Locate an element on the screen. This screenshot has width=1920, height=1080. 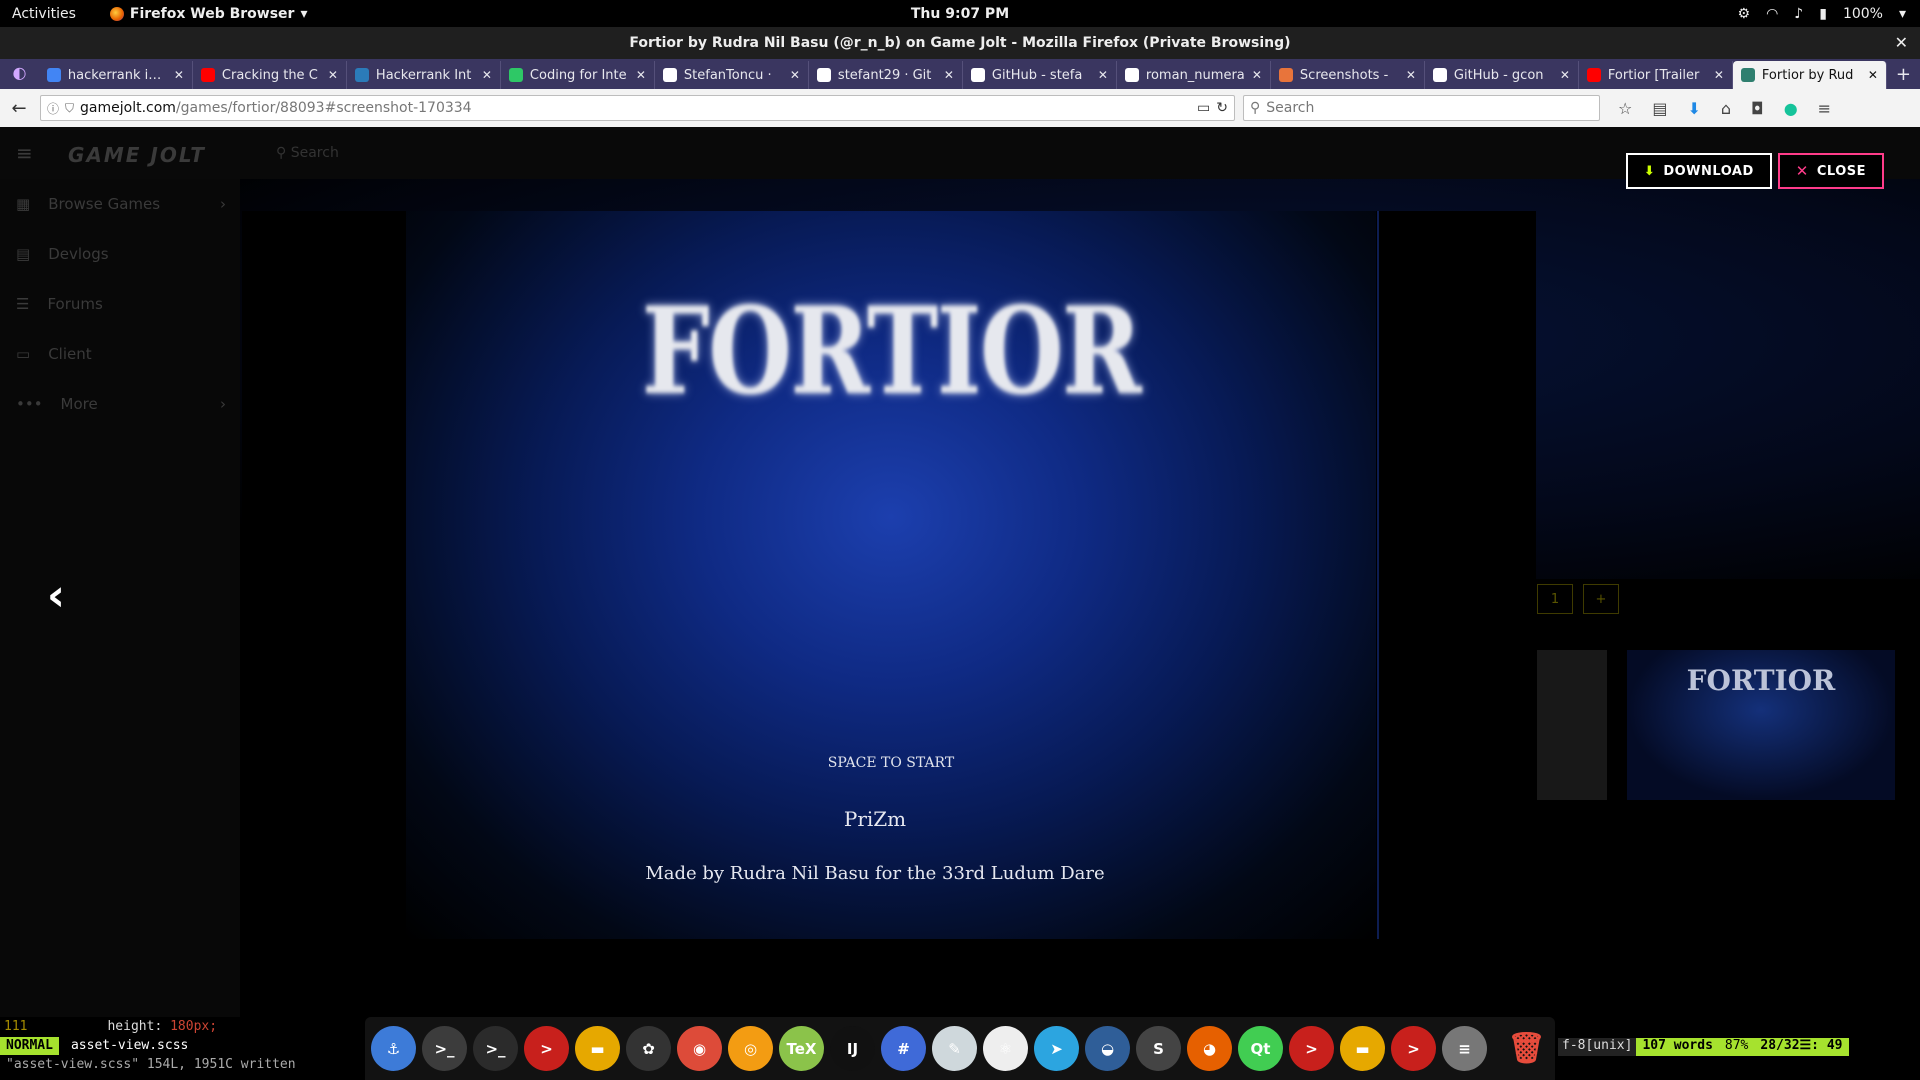
tex-icon: TeX is located at coordinates (801, 1048).